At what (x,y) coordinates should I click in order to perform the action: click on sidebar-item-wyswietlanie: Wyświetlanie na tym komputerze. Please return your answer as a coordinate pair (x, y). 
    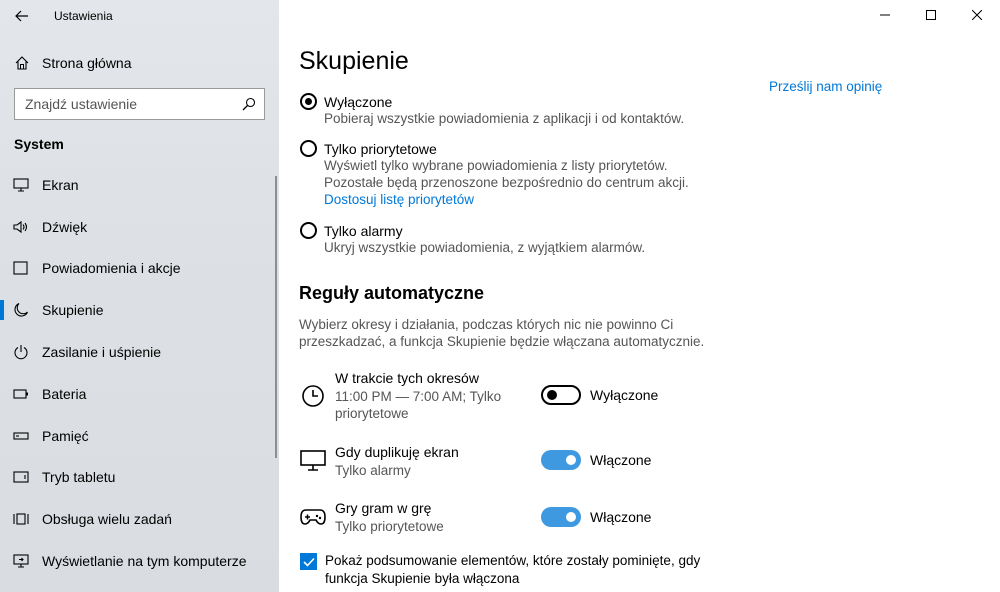
    Looking at the image, I should click on (139, 561).